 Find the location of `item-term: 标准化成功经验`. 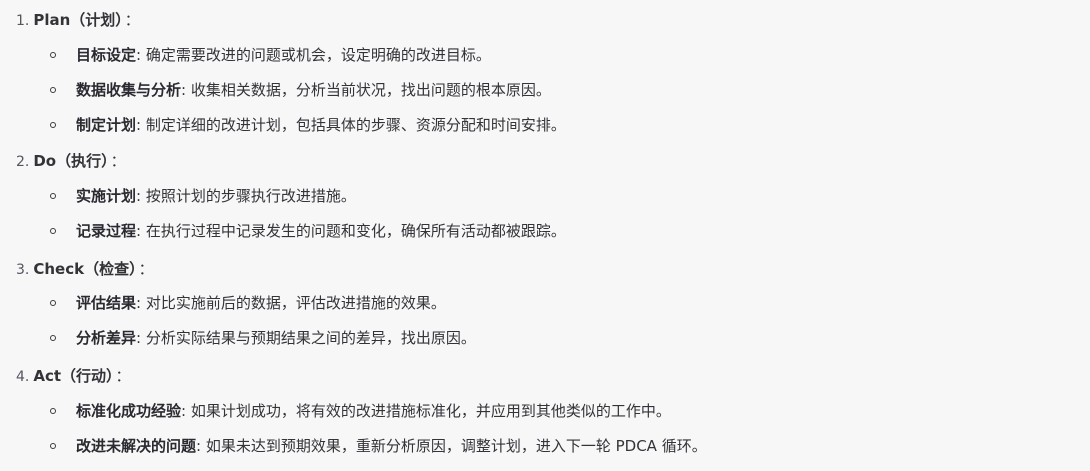

item-term: 标准化成功经验 is located at coordinates (129, 411).